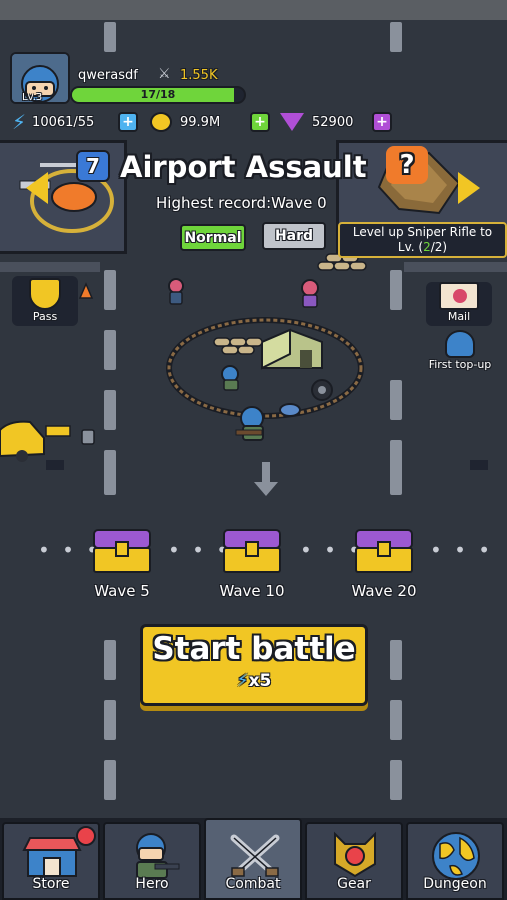  What do you see at coordinates (199, 75) in the screenshot?
I see `player-power: 1.55K` at bounding box center [199, 75].